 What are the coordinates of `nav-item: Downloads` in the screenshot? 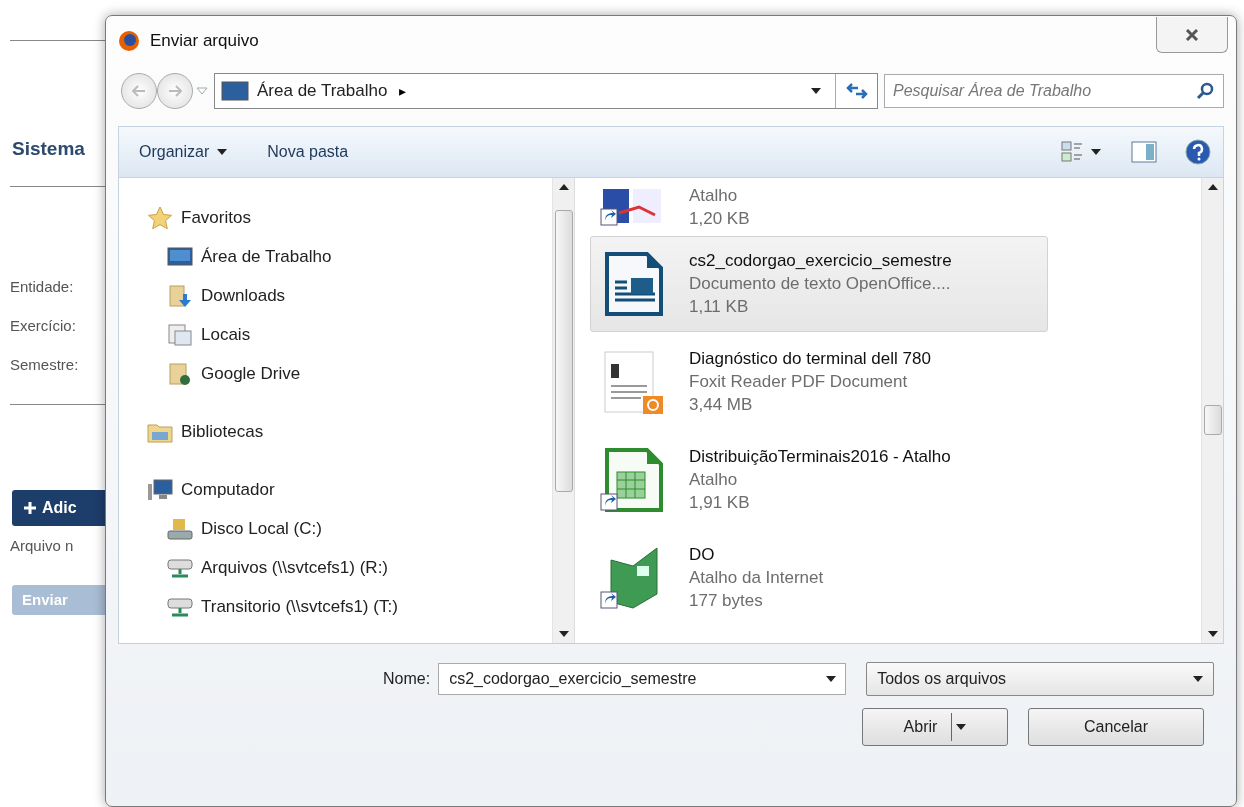 It's located at (243, 295).